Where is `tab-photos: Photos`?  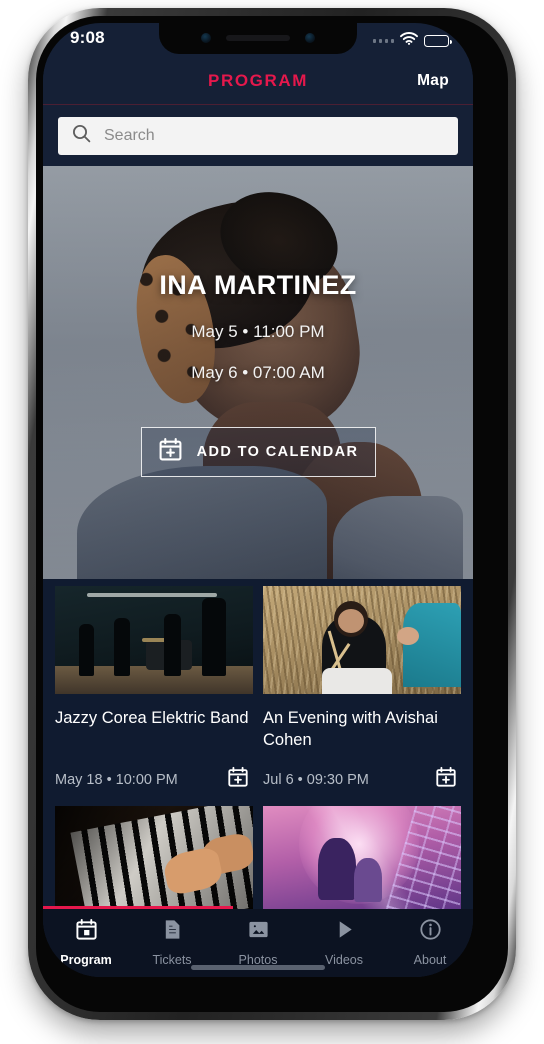 tab-photos: Photos is located at coordinates (258, 942).